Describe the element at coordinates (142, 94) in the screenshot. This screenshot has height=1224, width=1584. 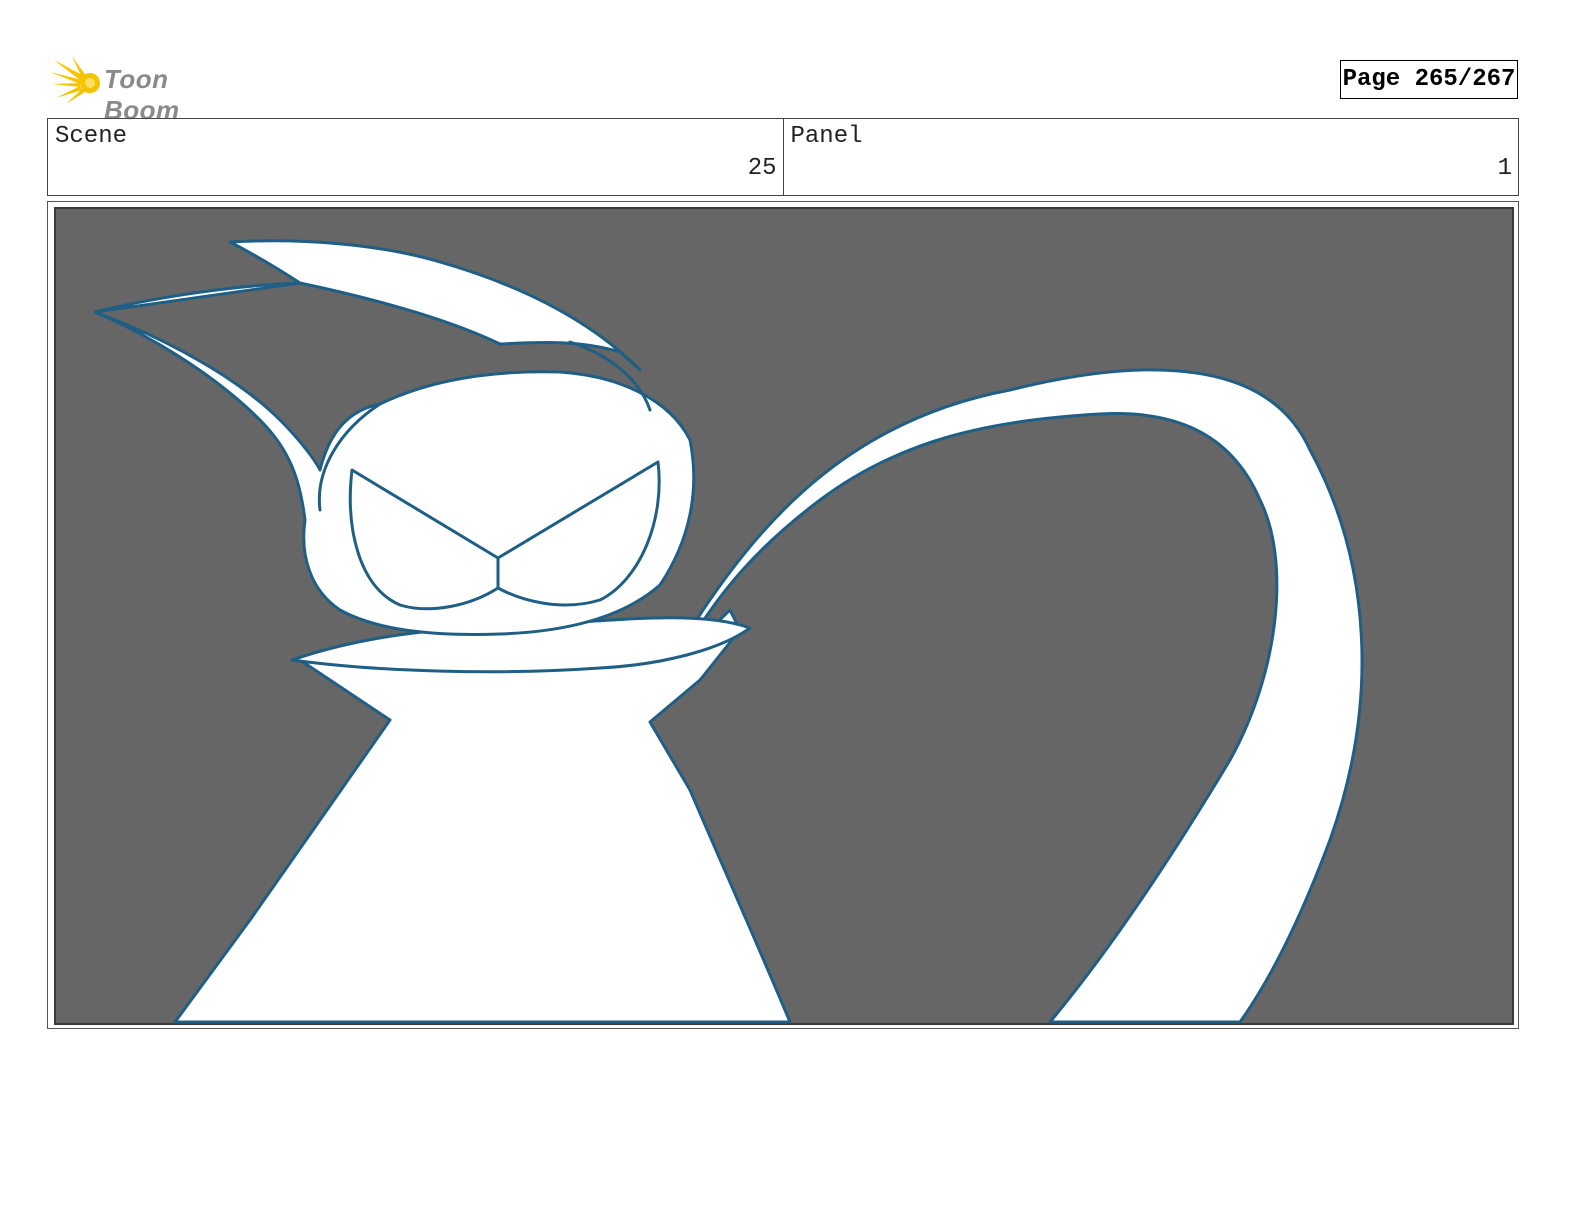
I see `logo-text: Toon Boom` at that location.